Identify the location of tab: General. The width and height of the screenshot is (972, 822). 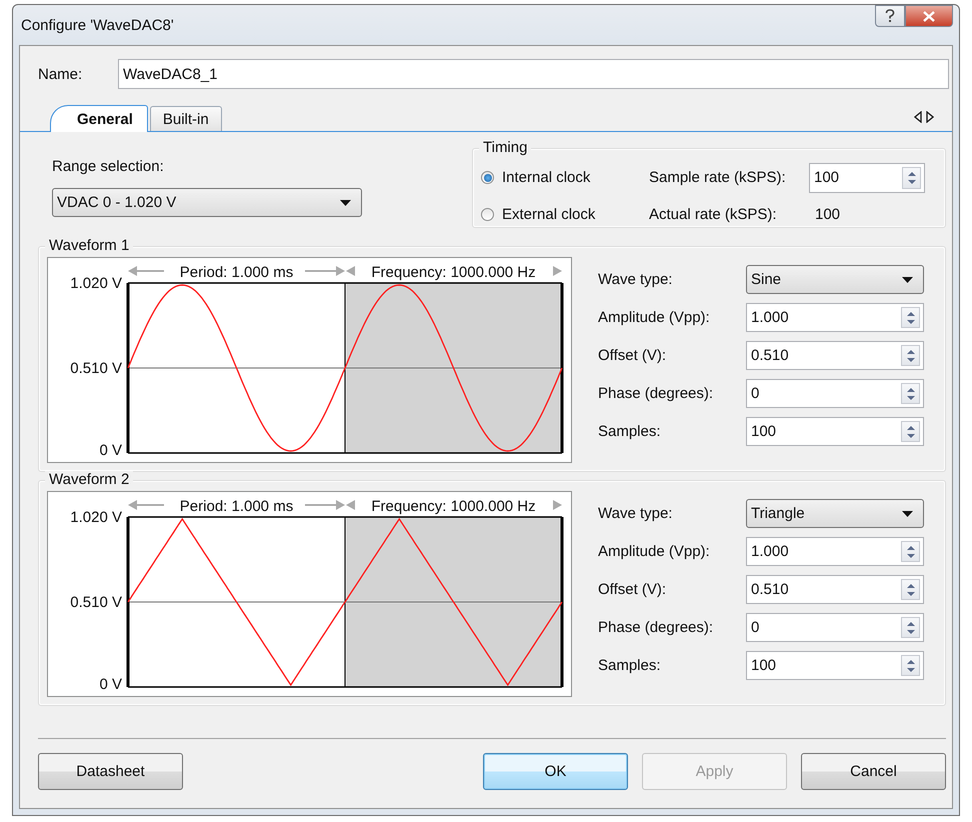
(99, 118).